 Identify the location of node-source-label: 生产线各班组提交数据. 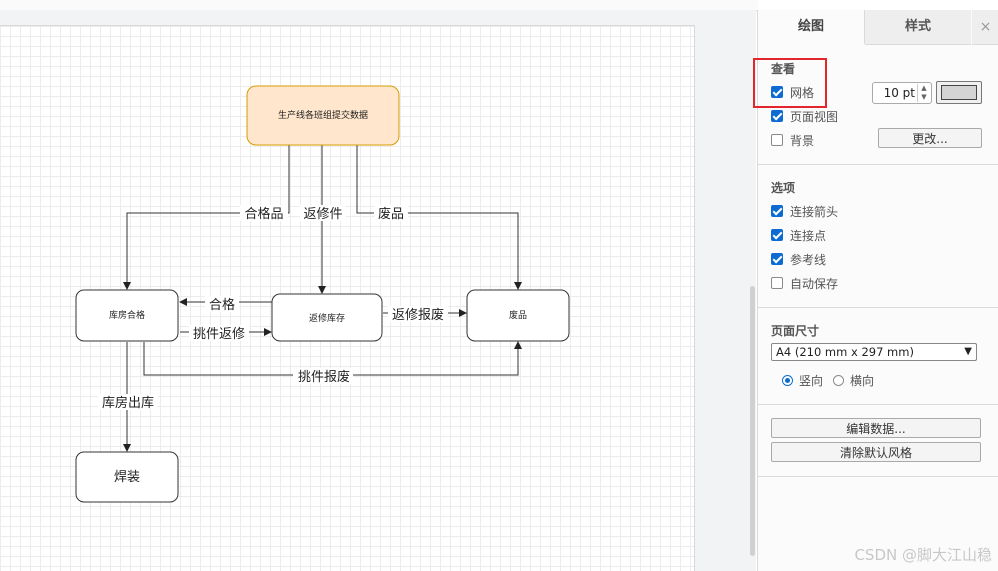
(323, 115).